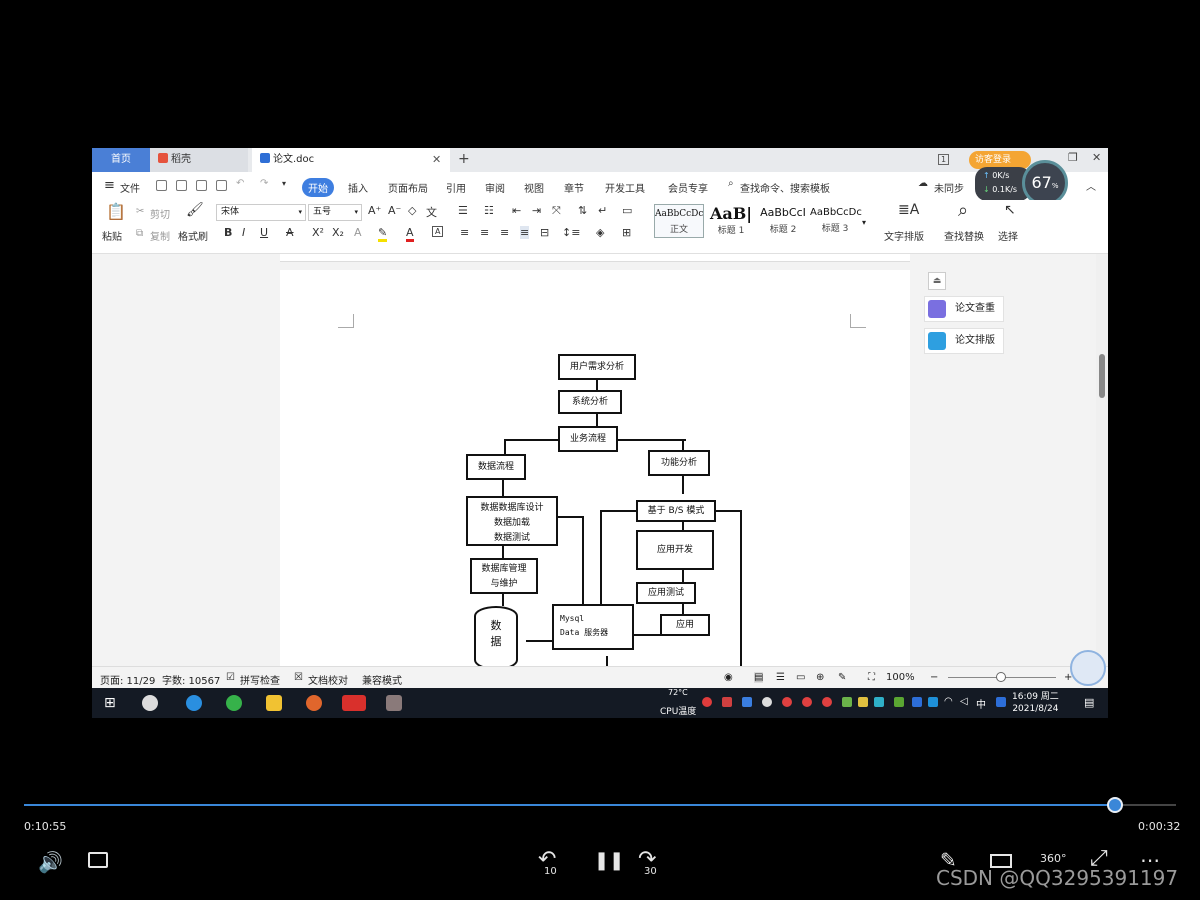  Describe the element at coordinates (298, 677) in the screenshot. I see `proofread-icon: ☒` at that location.